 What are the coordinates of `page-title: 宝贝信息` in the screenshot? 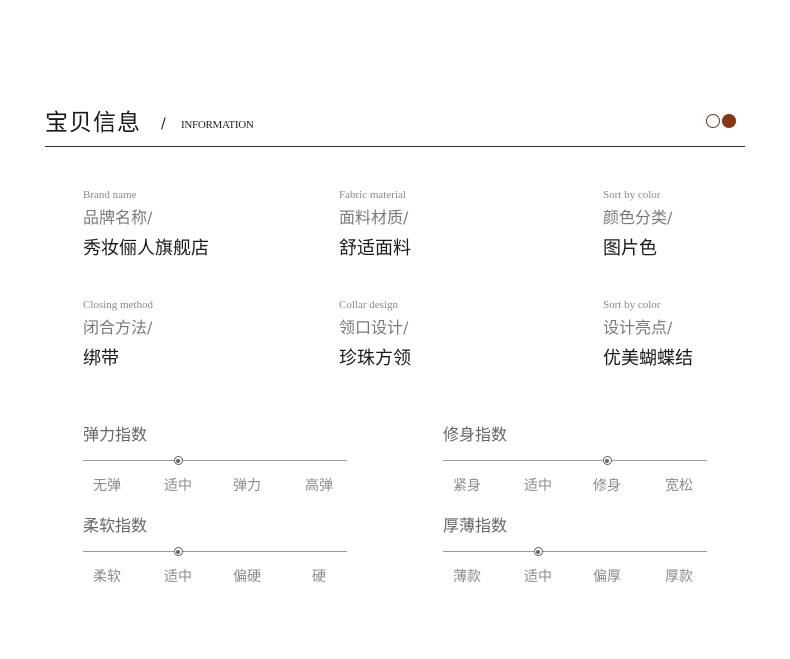 It's located at (93, 123).